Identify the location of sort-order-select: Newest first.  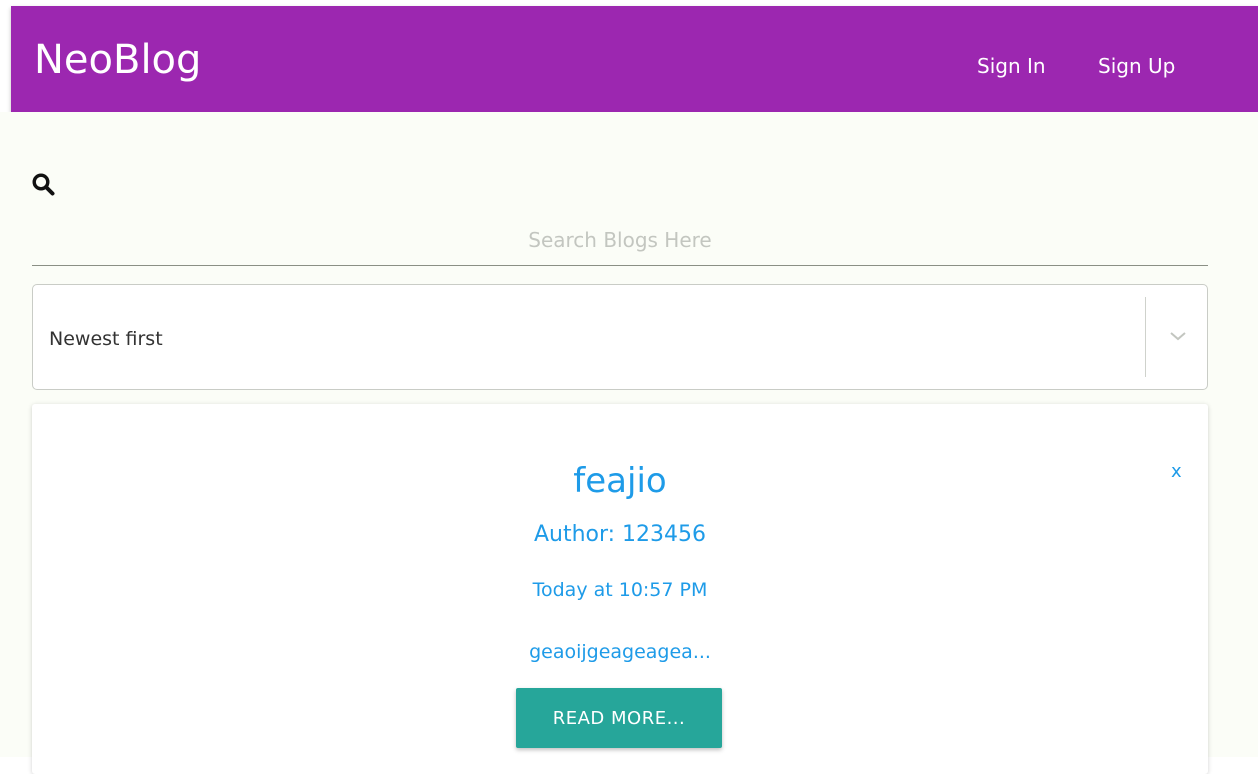
(620, 337).